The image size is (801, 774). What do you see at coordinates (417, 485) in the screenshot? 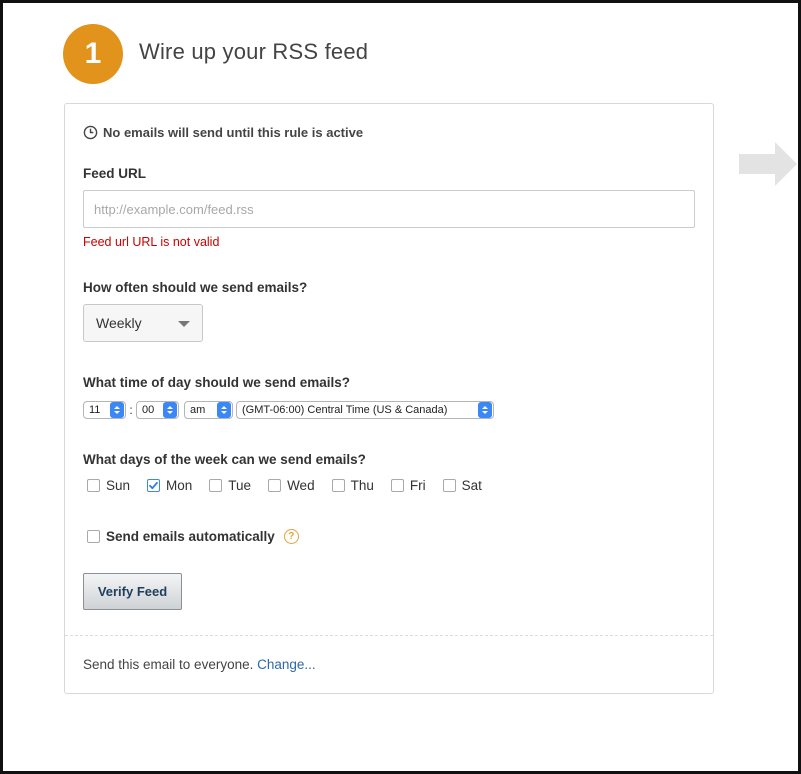
I see `day-fri-label: Fri` at bounding box center [417, 485].